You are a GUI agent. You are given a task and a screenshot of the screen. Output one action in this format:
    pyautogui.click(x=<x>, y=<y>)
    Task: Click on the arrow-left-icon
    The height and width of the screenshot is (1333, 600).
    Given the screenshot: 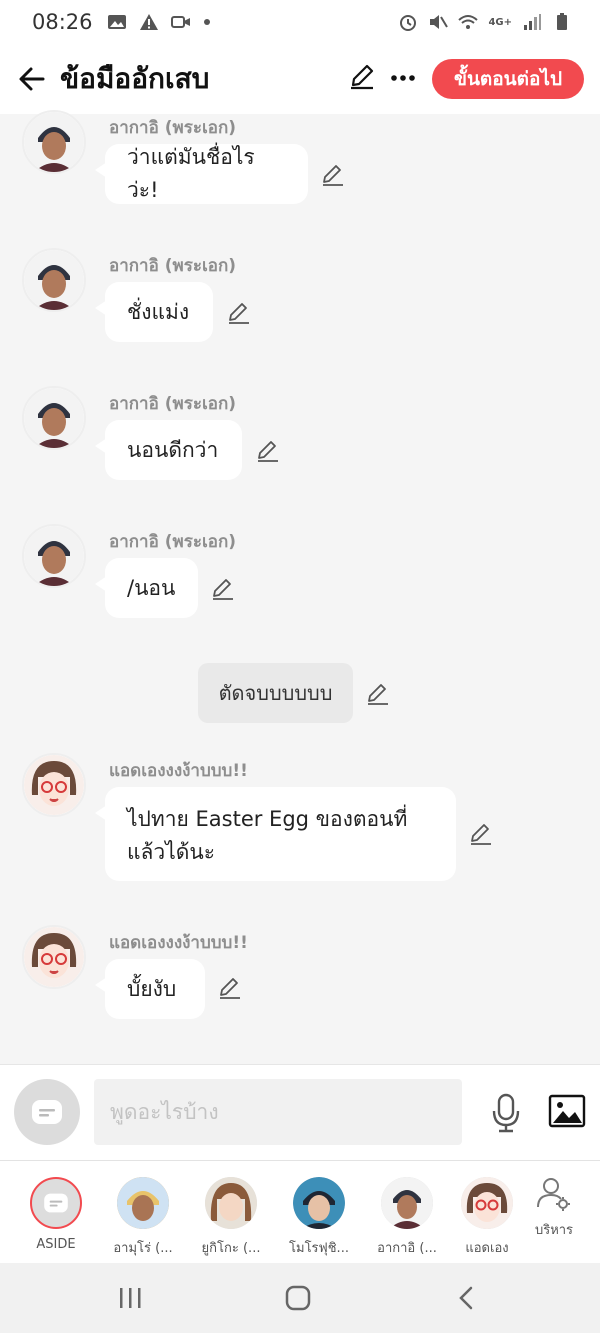 What is the action you would take?
    pyautogui.click(x=32, y=79)
    